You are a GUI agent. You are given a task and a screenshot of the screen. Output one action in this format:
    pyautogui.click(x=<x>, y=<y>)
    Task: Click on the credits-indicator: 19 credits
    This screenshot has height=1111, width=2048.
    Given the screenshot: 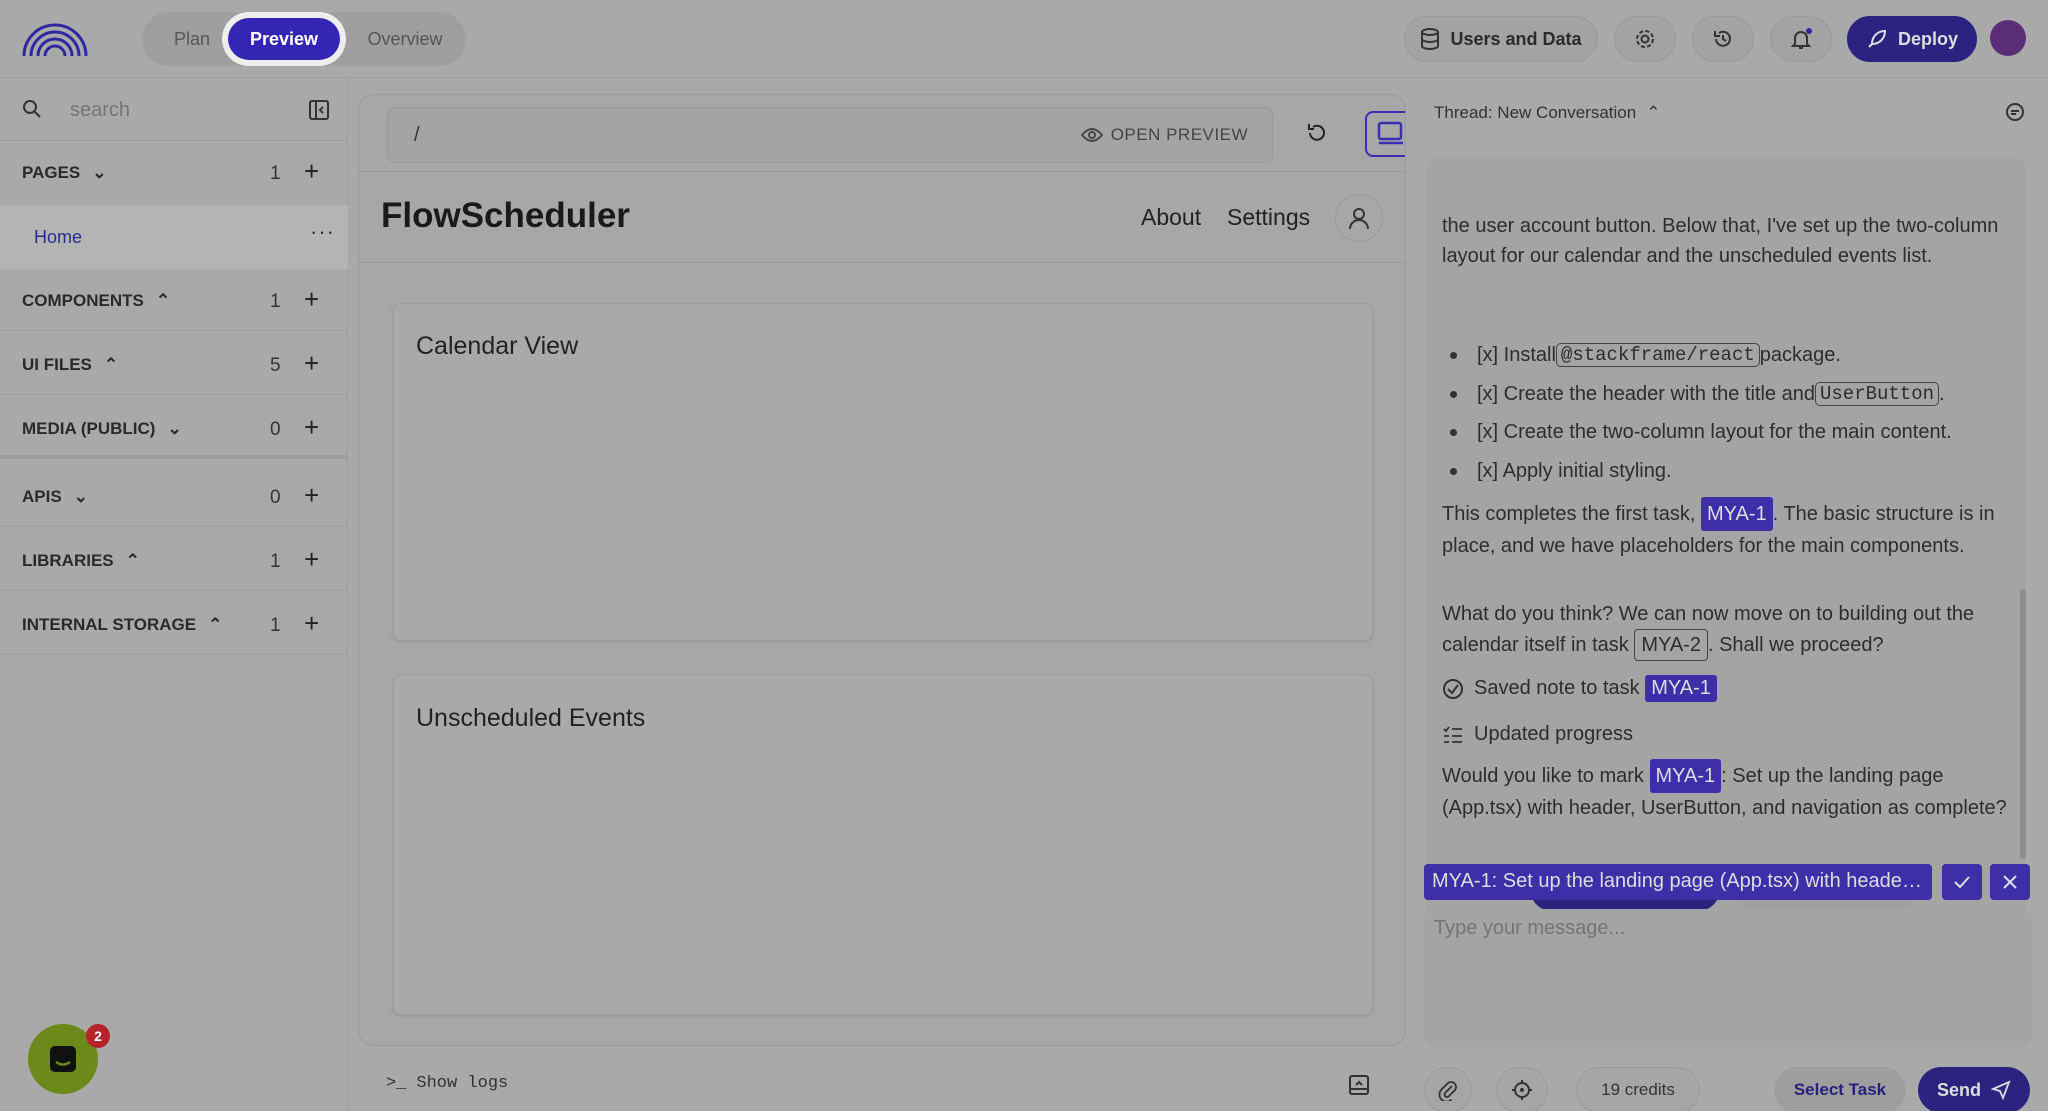 What is the action you would take?
    pyautogui.click(x=1638, y=1089)
    